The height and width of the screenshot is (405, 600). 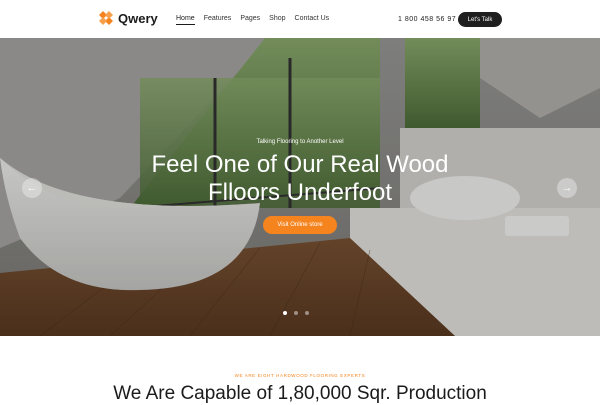 What do you see at coordinates (185, 19) in the screenshot?
I see `nav-item-home: Home` at bounding box center [185, 19].